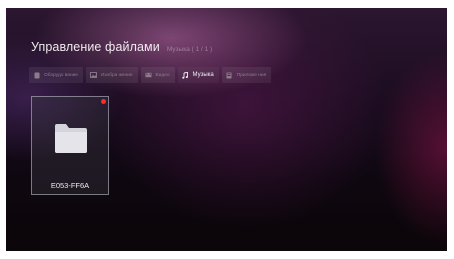 The width and height of the screenshot is (454, 259). I want to click on tab-music: Музыка, so click(198, 75).